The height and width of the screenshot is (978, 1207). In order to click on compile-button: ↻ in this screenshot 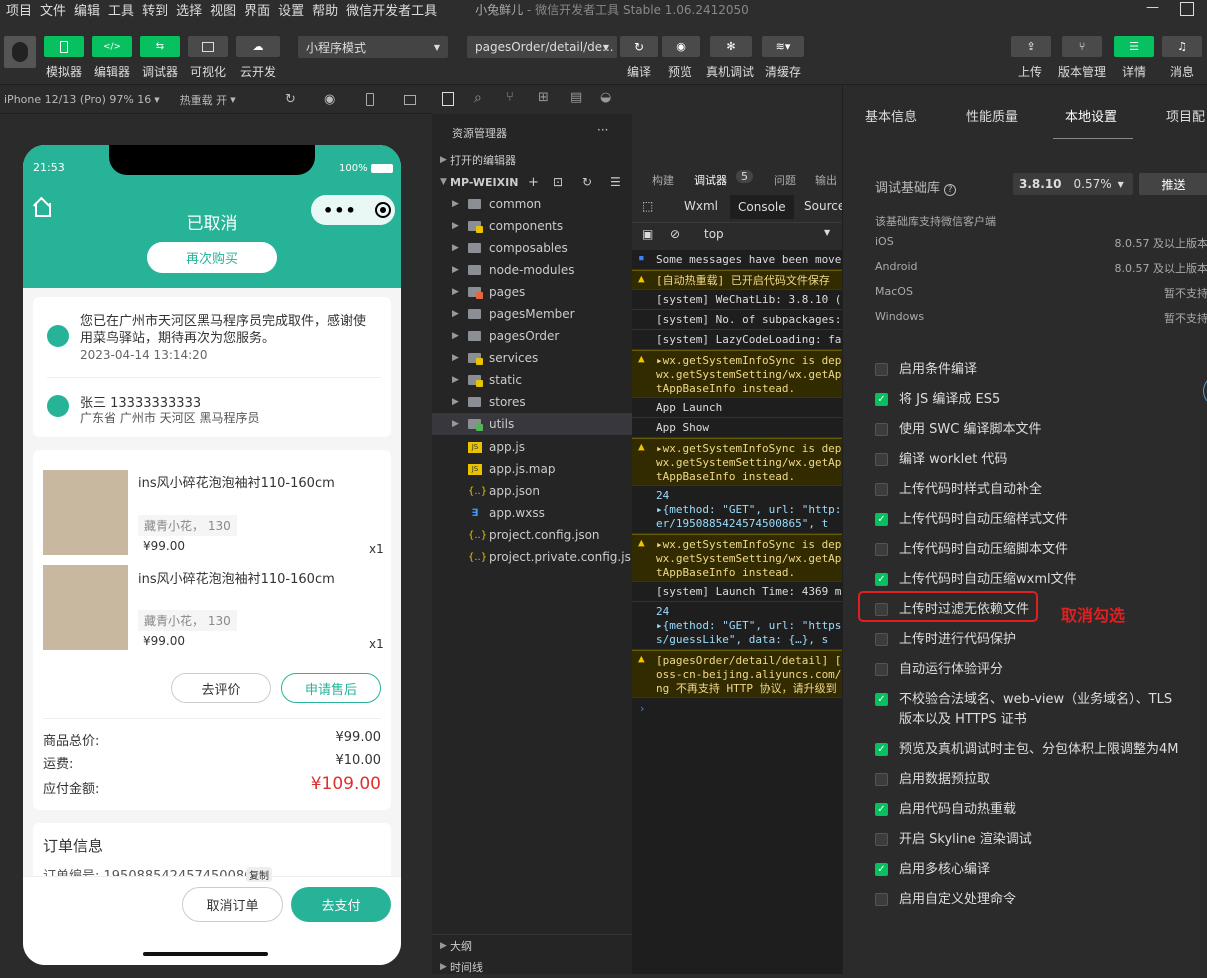, I will do `click(639, 46)`.